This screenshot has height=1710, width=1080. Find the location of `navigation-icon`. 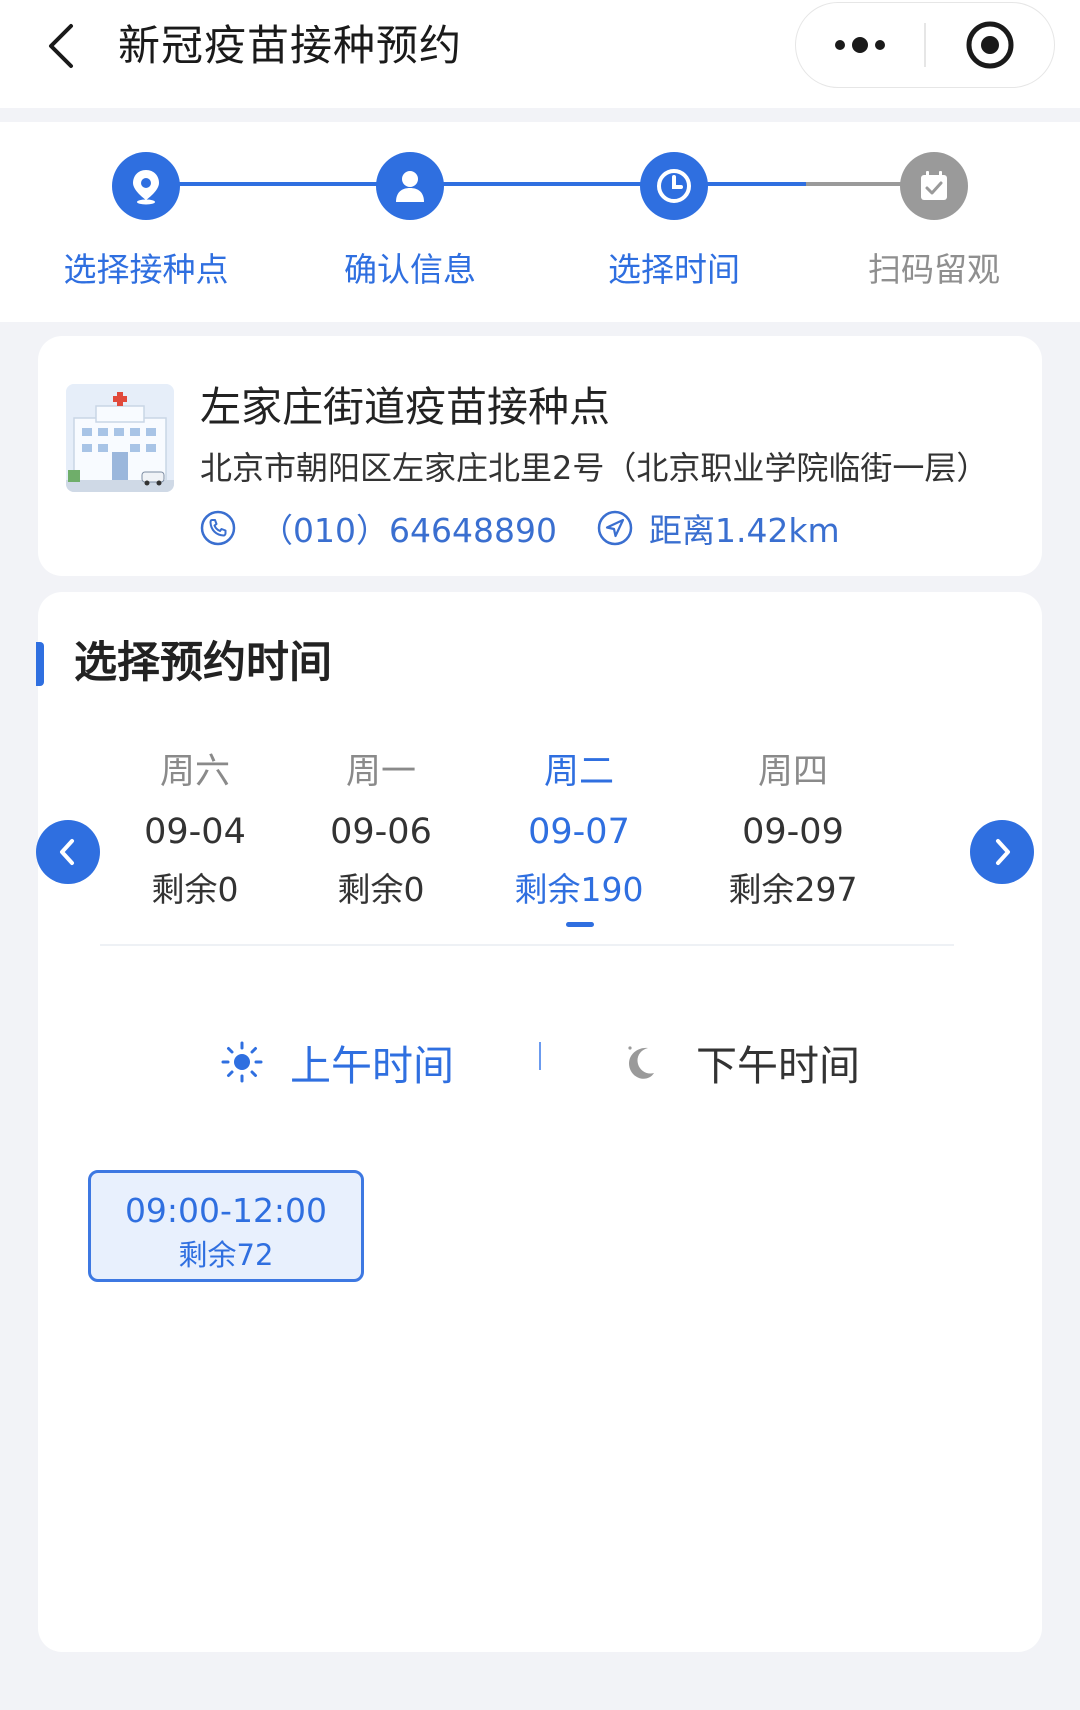

navigation-icon is located at coordinates (615, 528).